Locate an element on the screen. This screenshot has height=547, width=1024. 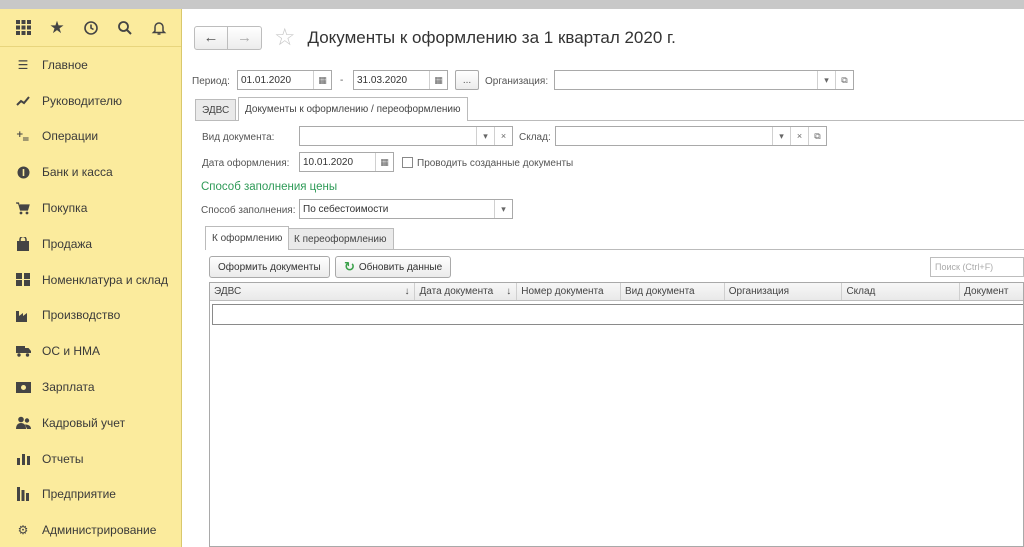
sidebar-item-operations: + = Операции is located at coordinates (90, 137).